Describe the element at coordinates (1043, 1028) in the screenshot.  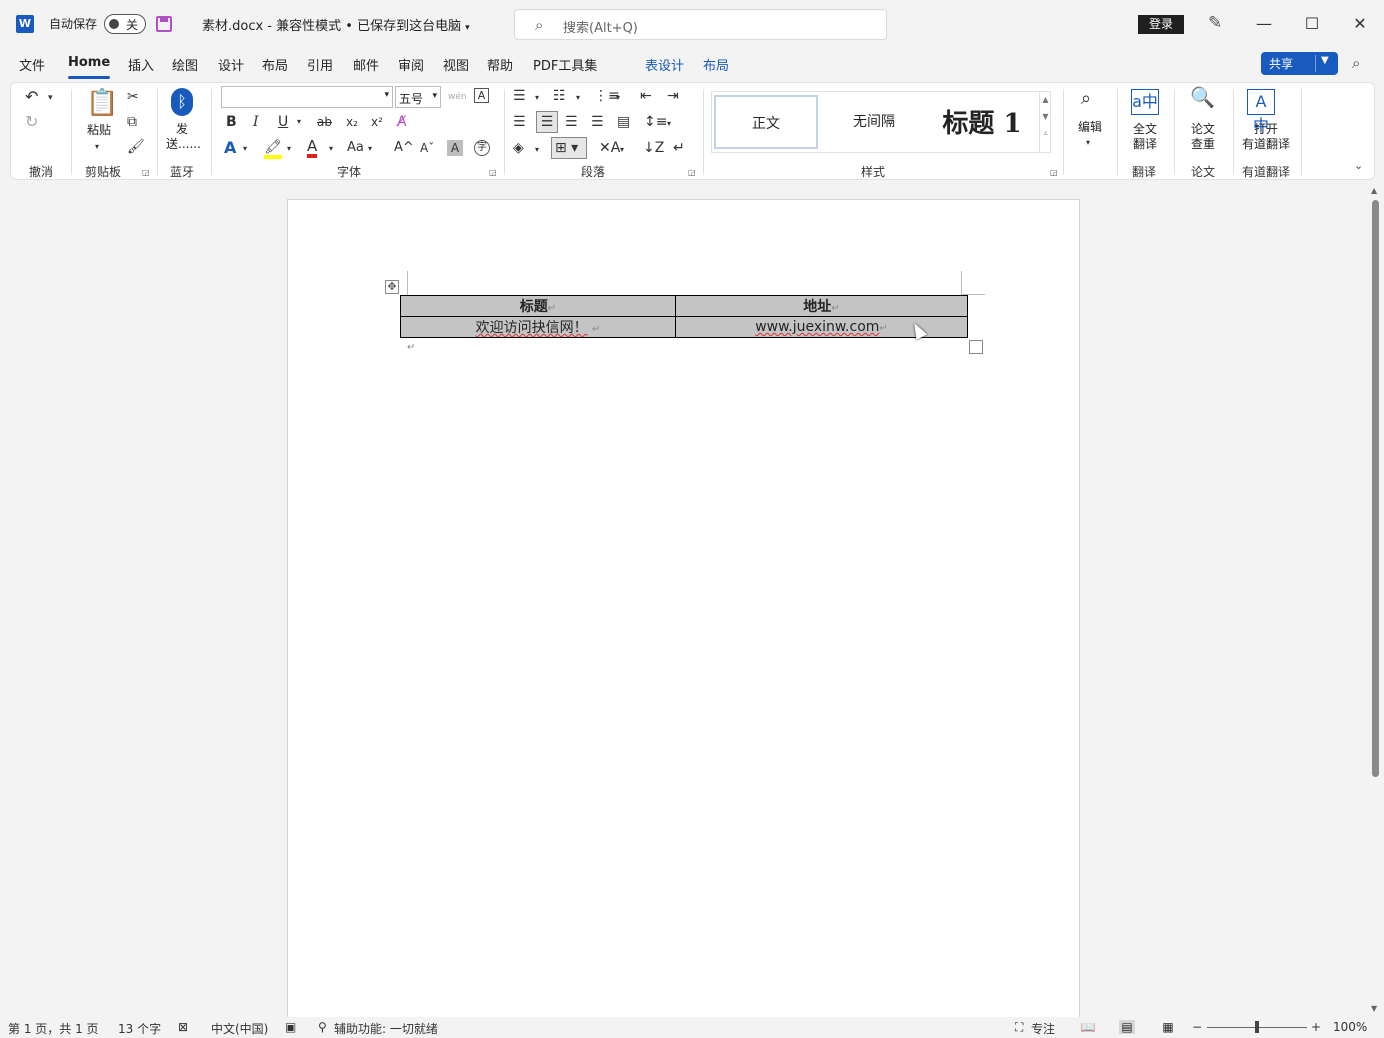
I see `focus-label: 专注` at that location.